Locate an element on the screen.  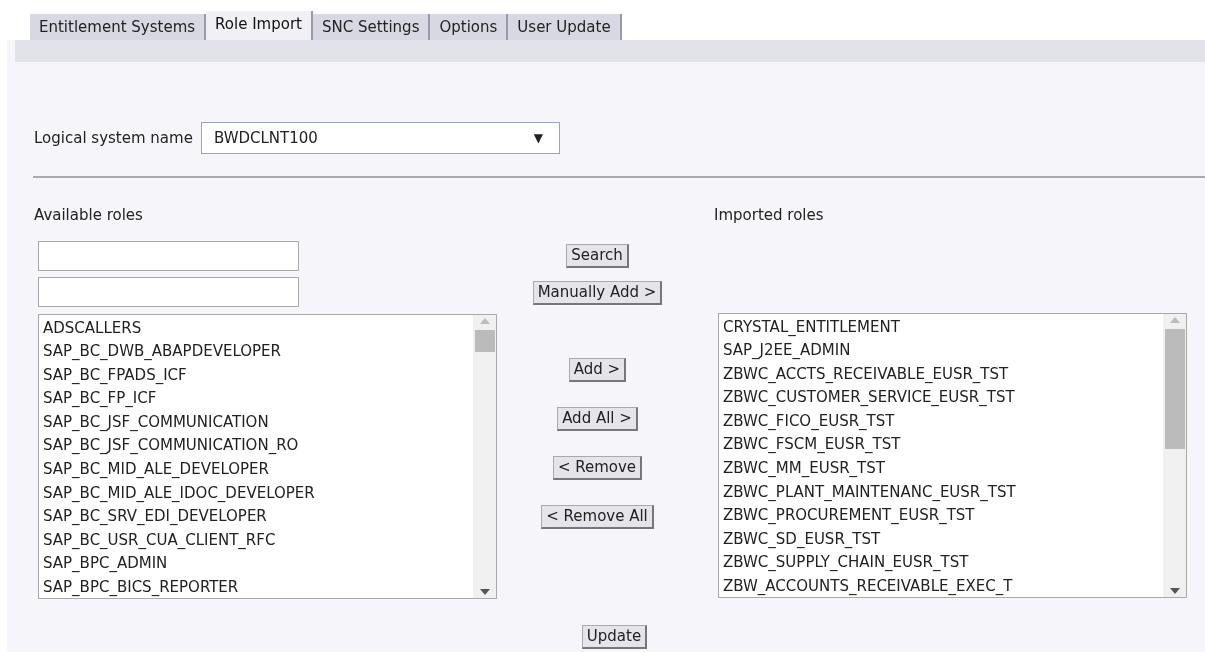
role-list-item: CRYSTAL_ENTITLEMENT is located at coordinates (943, 327).